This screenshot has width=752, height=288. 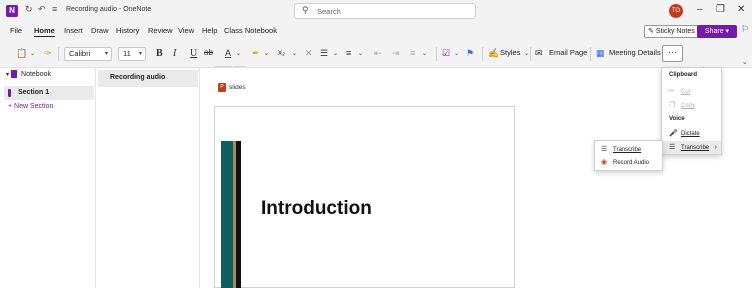 I want to click on sync-icon: ↻, so click(x=29, y=9).